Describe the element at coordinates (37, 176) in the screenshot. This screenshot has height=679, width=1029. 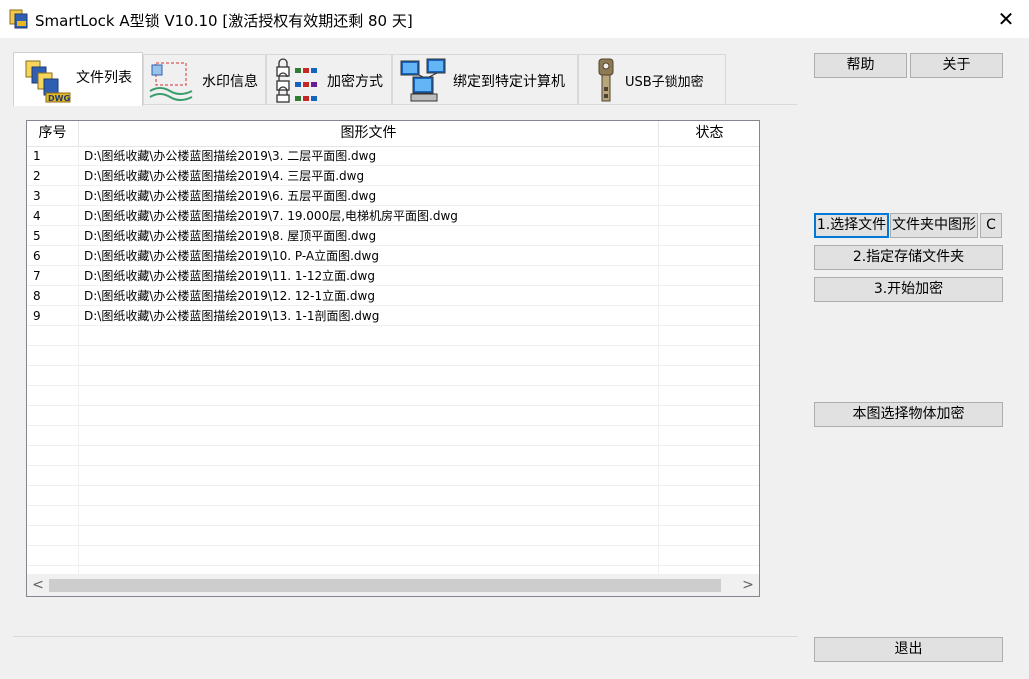
I see `row-index: 2` at that location.